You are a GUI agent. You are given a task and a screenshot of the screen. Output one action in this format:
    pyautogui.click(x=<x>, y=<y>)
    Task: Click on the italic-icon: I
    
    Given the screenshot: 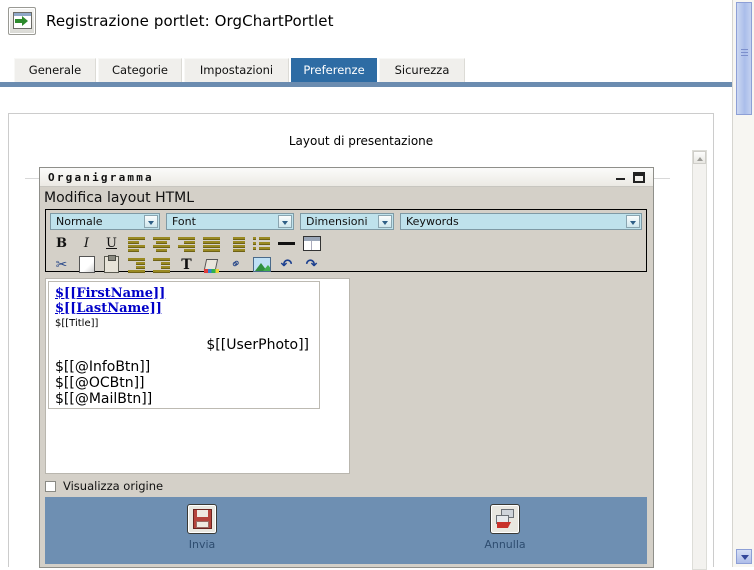 What is the action you would take?
    pyautogui.click(x=86, y=243)
    